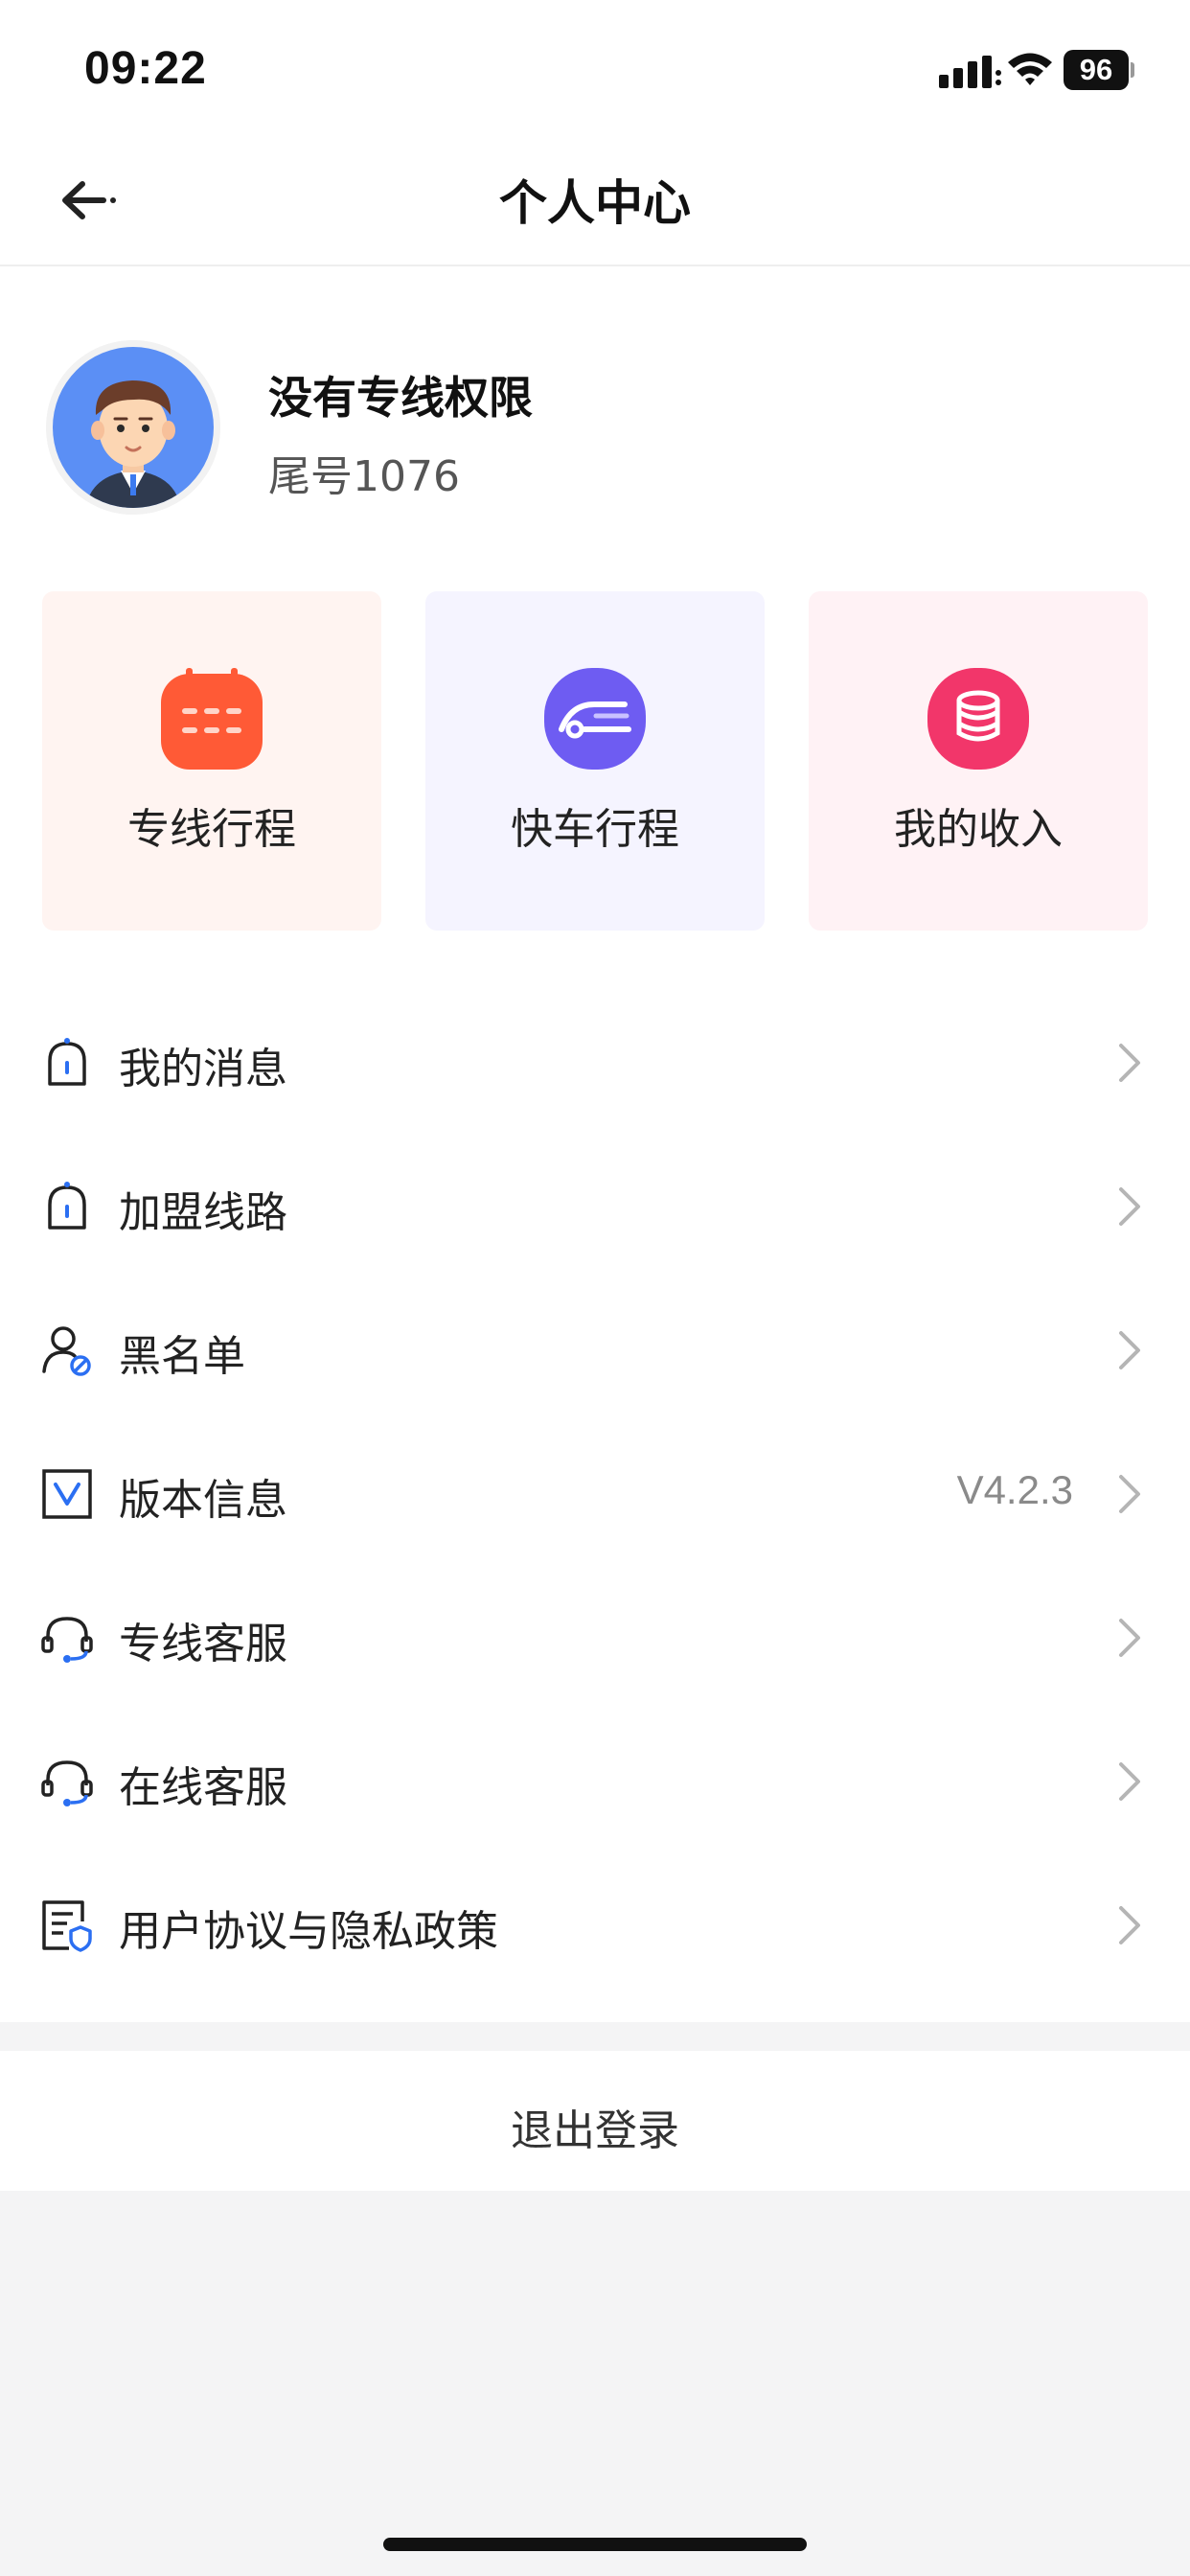  Describe the element at coordinates (597, 431) in the screenshot. I see `profile-header: 没有专线权限 尾号1076` at that location.